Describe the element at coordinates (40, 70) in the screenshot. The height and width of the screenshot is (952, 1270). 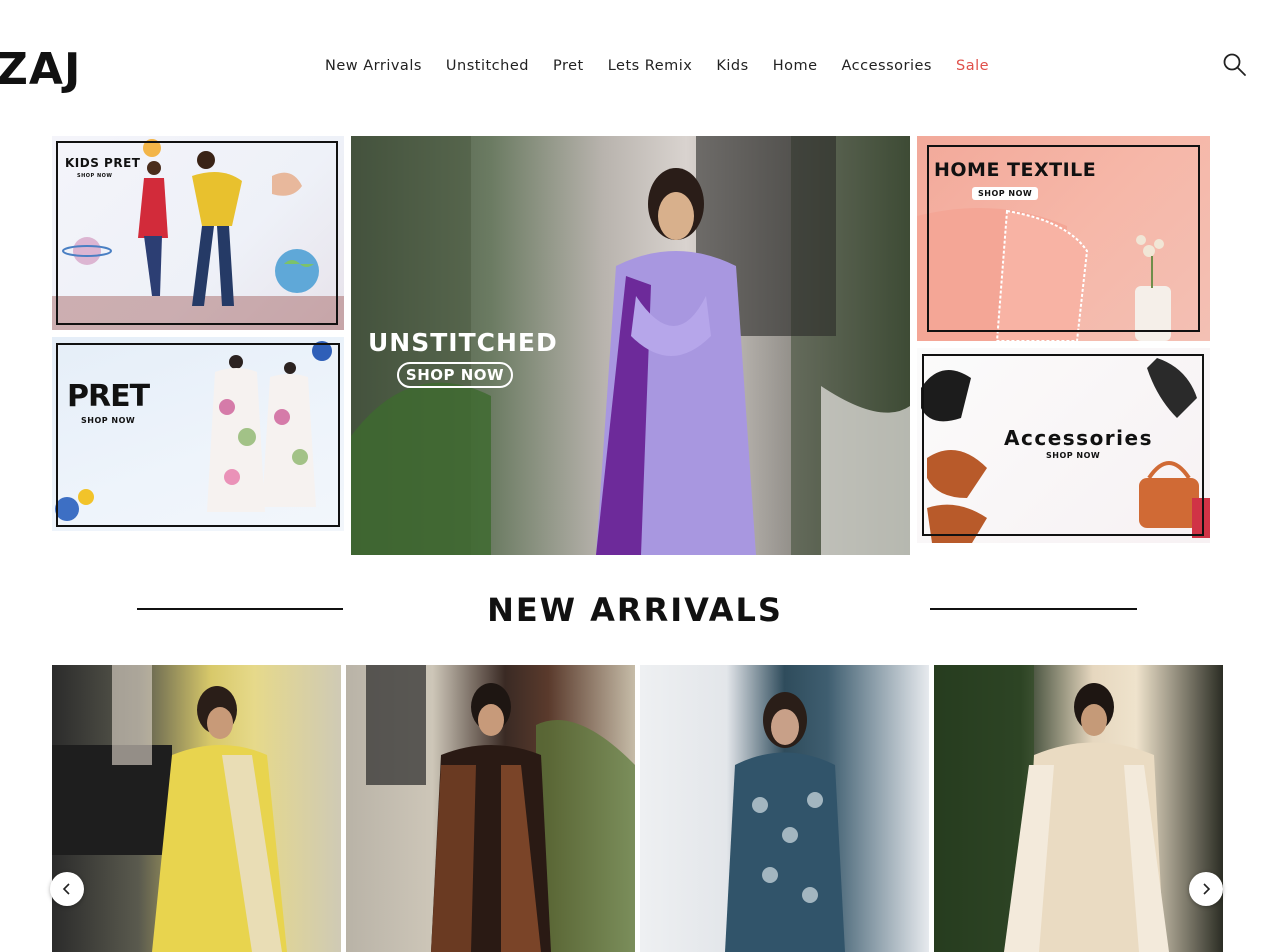
I see `brand-logo: ZAJ` at that location.